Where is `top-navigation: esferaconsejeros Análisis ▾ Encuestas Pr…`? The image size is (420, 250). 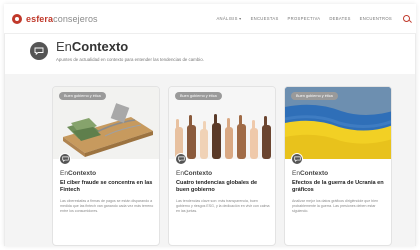
top-navigation: esferaconsejeros Análisis ▾ Encuestas Pr… is located at coordinates (210, 19).